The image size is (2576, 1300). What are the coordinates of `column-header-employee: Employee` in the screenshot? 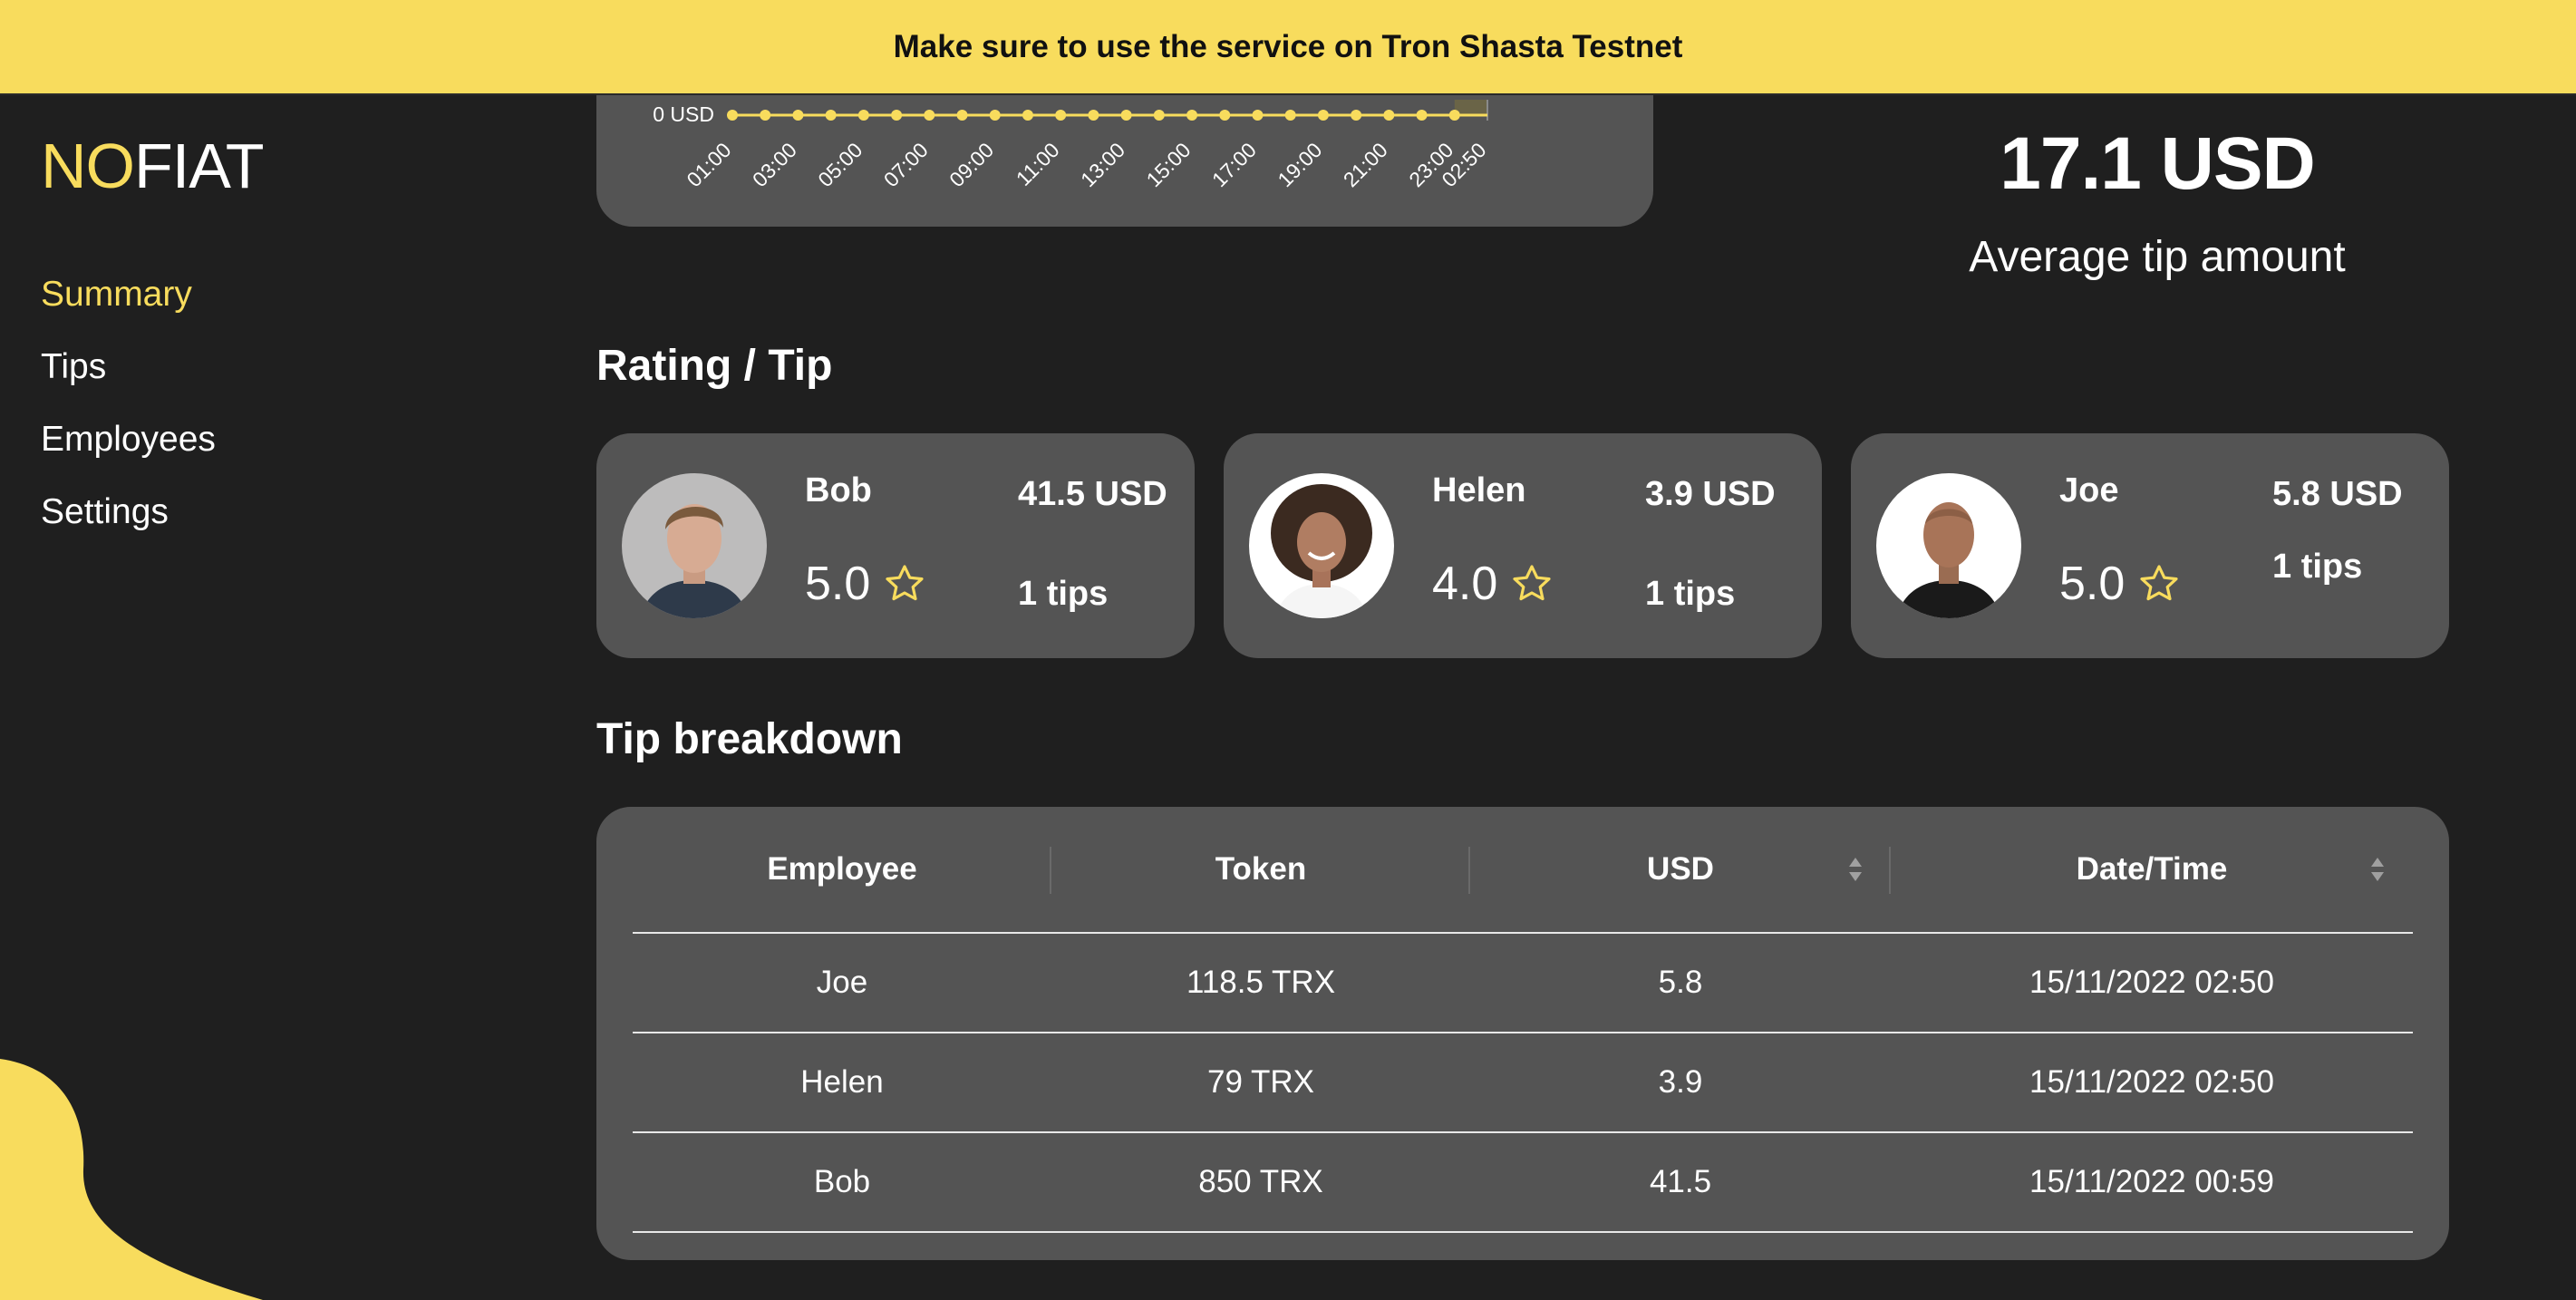 It's located at (842, 869).